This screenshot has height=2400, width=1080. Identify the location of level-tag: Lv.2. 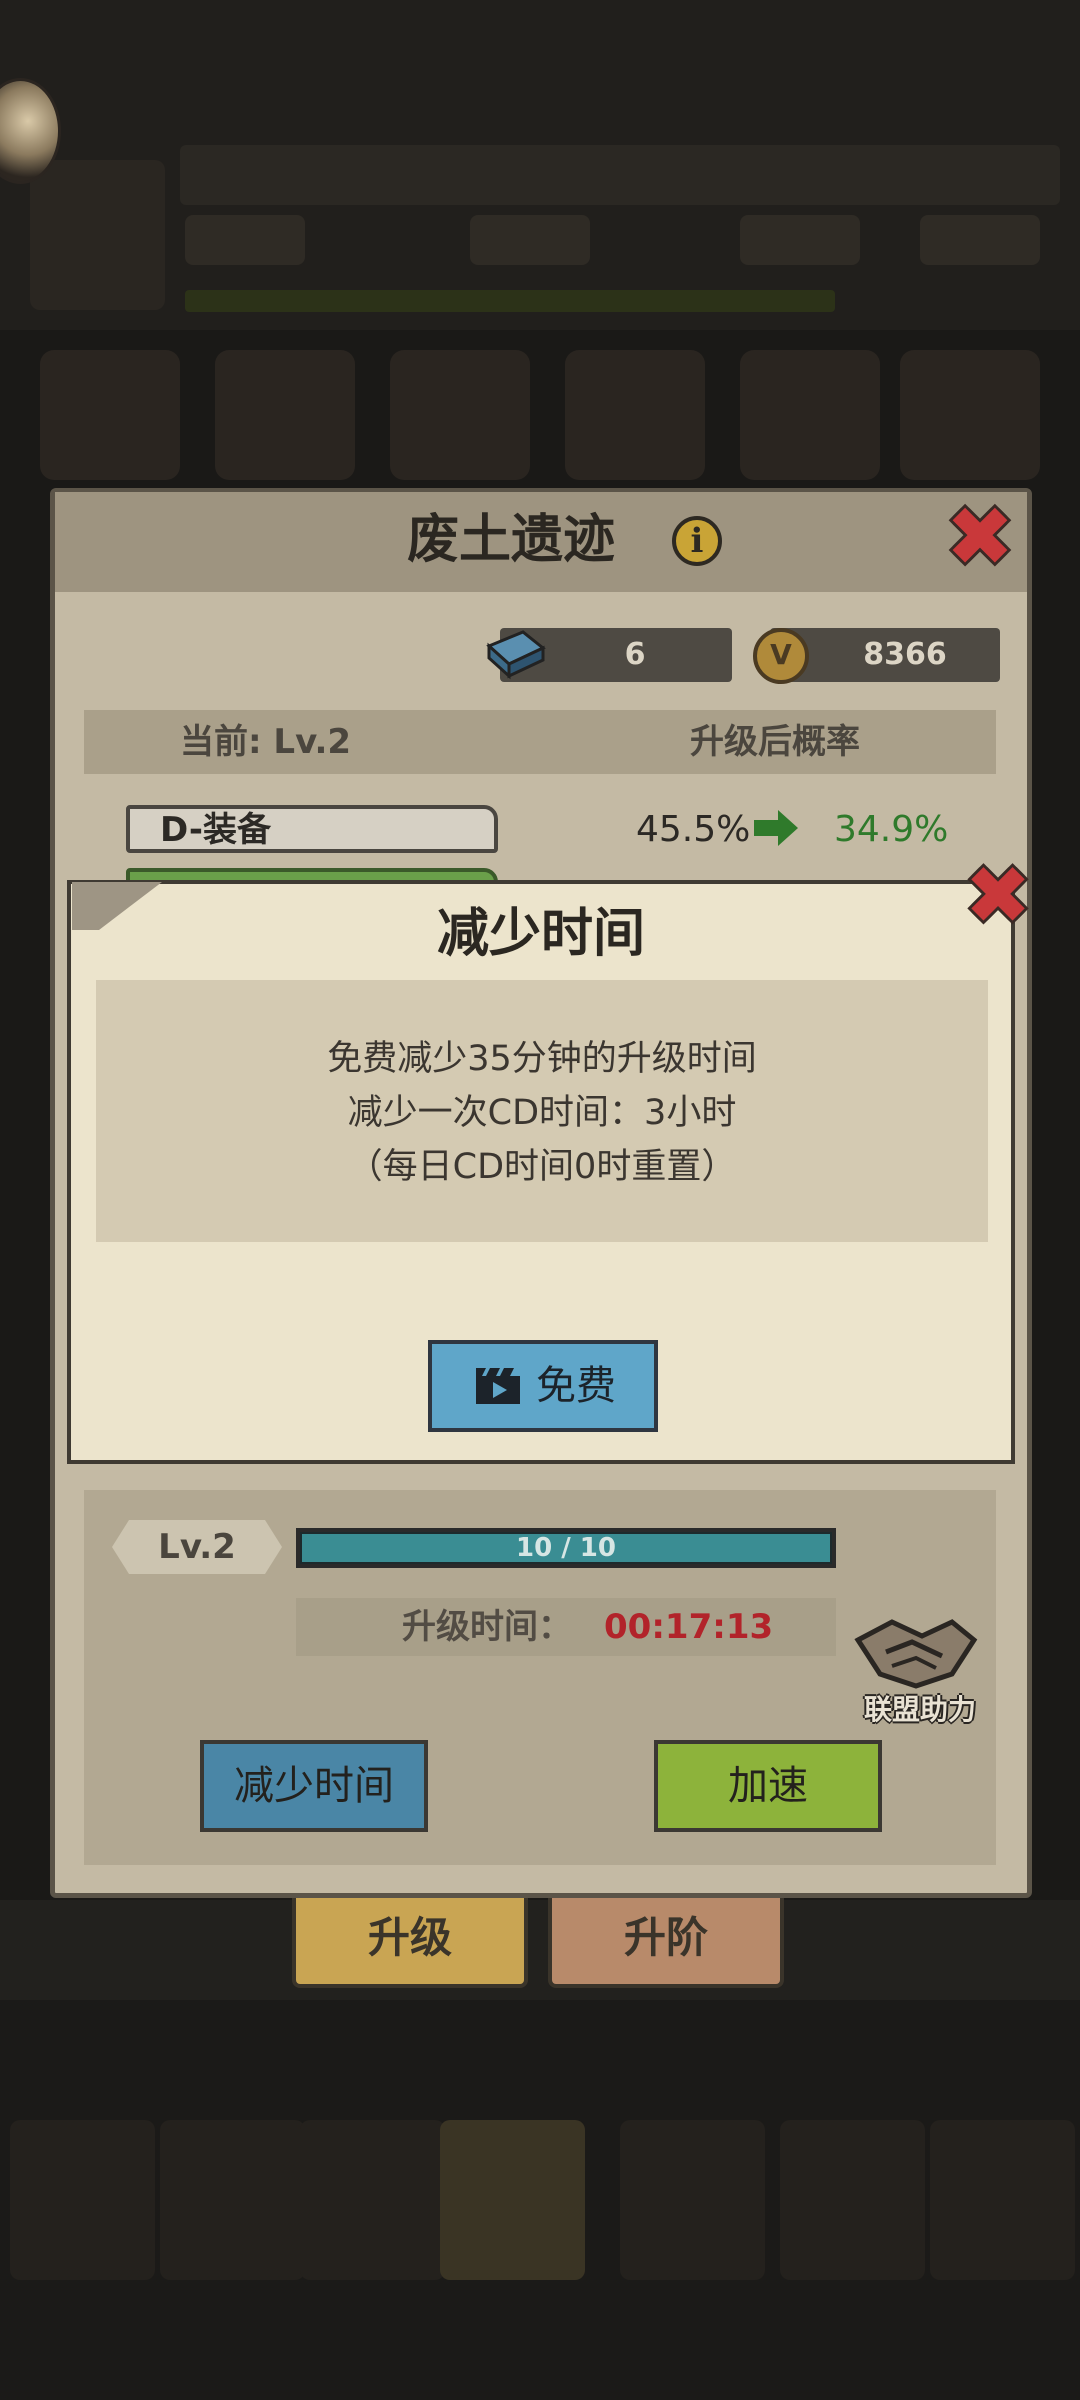
(197, 1547).